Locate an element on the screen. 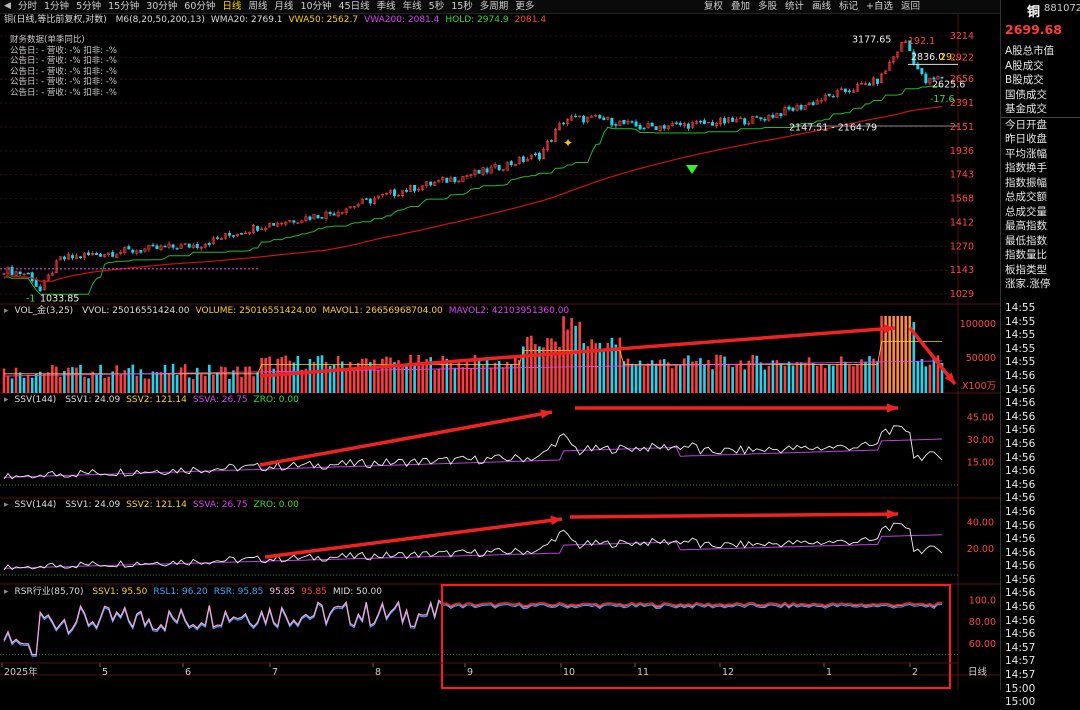 This screenshot has width=1080, height=710. period-tab: 1分钟 is located at coordinates (56, 6).